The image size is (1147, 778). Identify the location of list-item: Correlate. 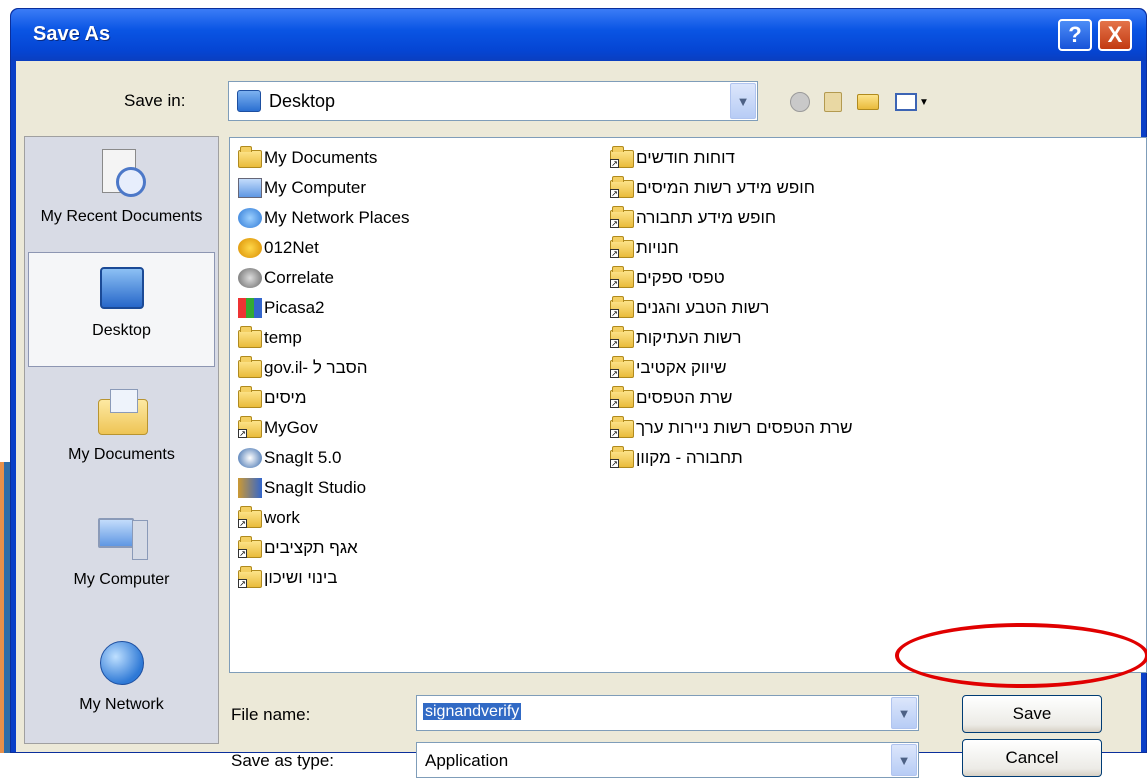
(403, 278).